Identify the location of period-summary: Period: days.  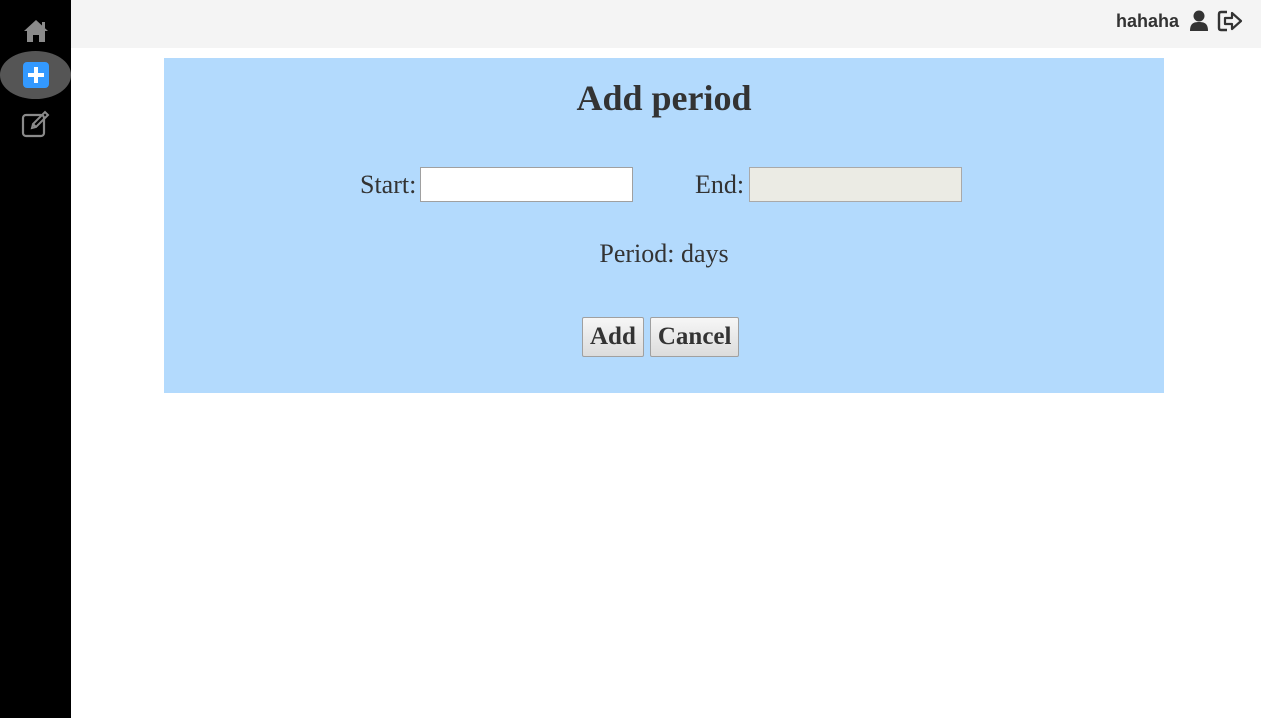
(664, 253).